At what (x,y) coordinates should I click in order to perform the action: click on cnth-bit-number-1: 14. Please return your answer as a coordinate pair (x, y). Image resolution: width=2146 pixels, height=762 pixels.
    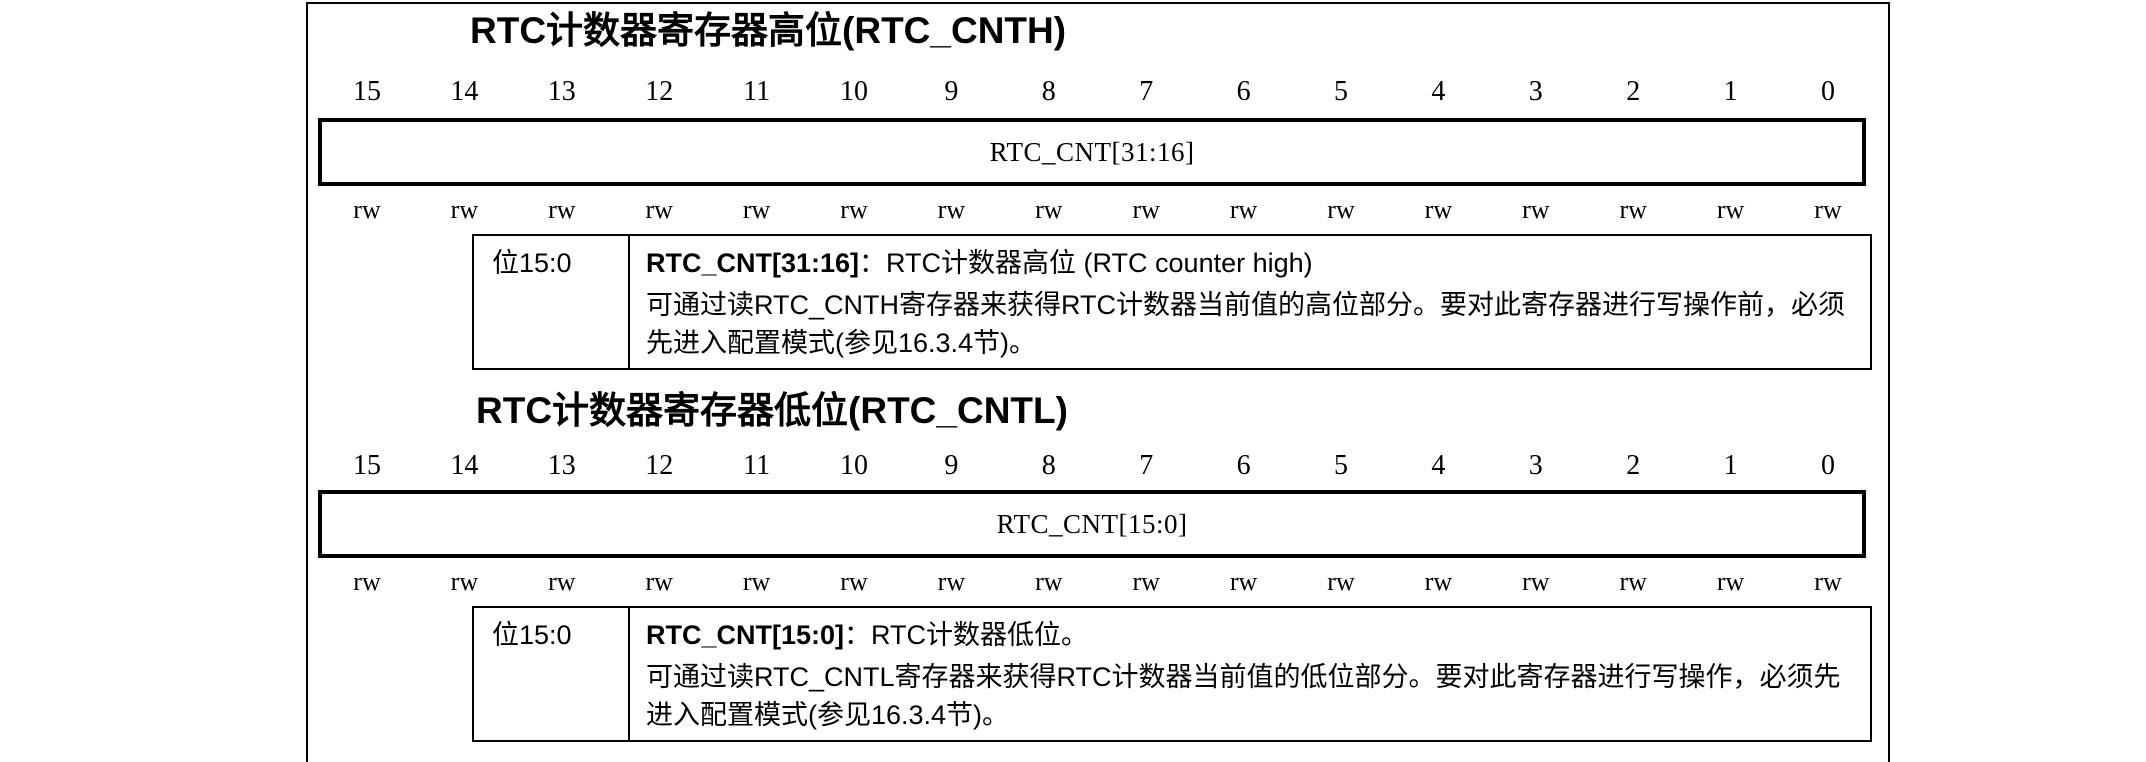
    Looking at the image, I should click on (464, 91).